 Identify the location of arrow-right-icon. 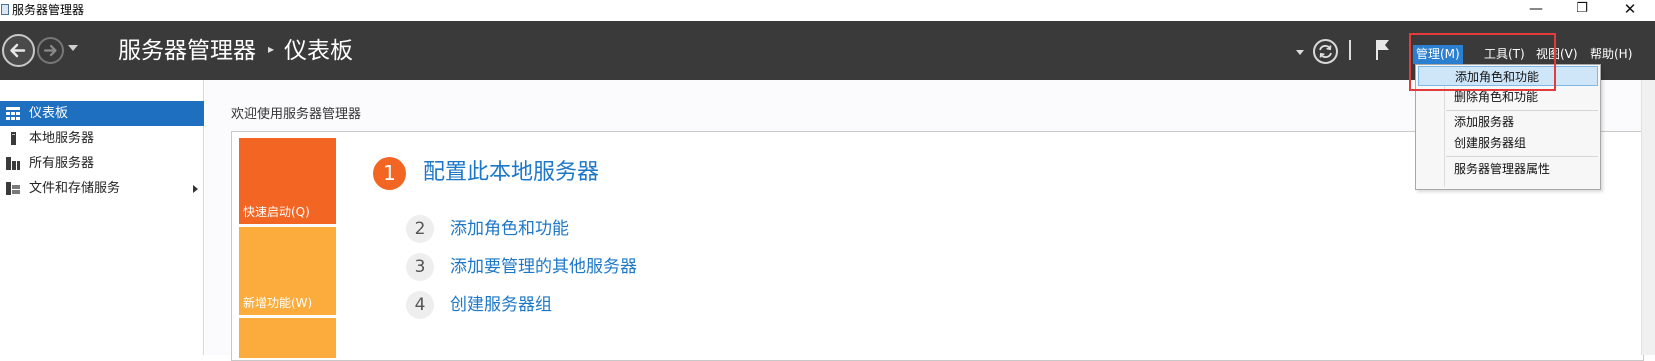
(50, 50).